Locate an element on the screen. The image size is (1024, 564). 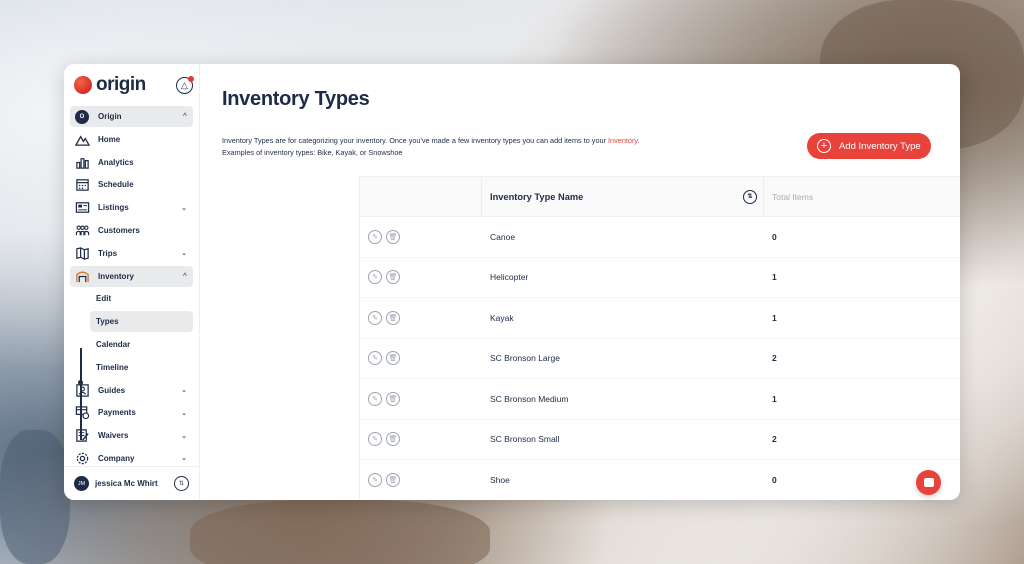
users-icon is located at coordinates (82, 230).